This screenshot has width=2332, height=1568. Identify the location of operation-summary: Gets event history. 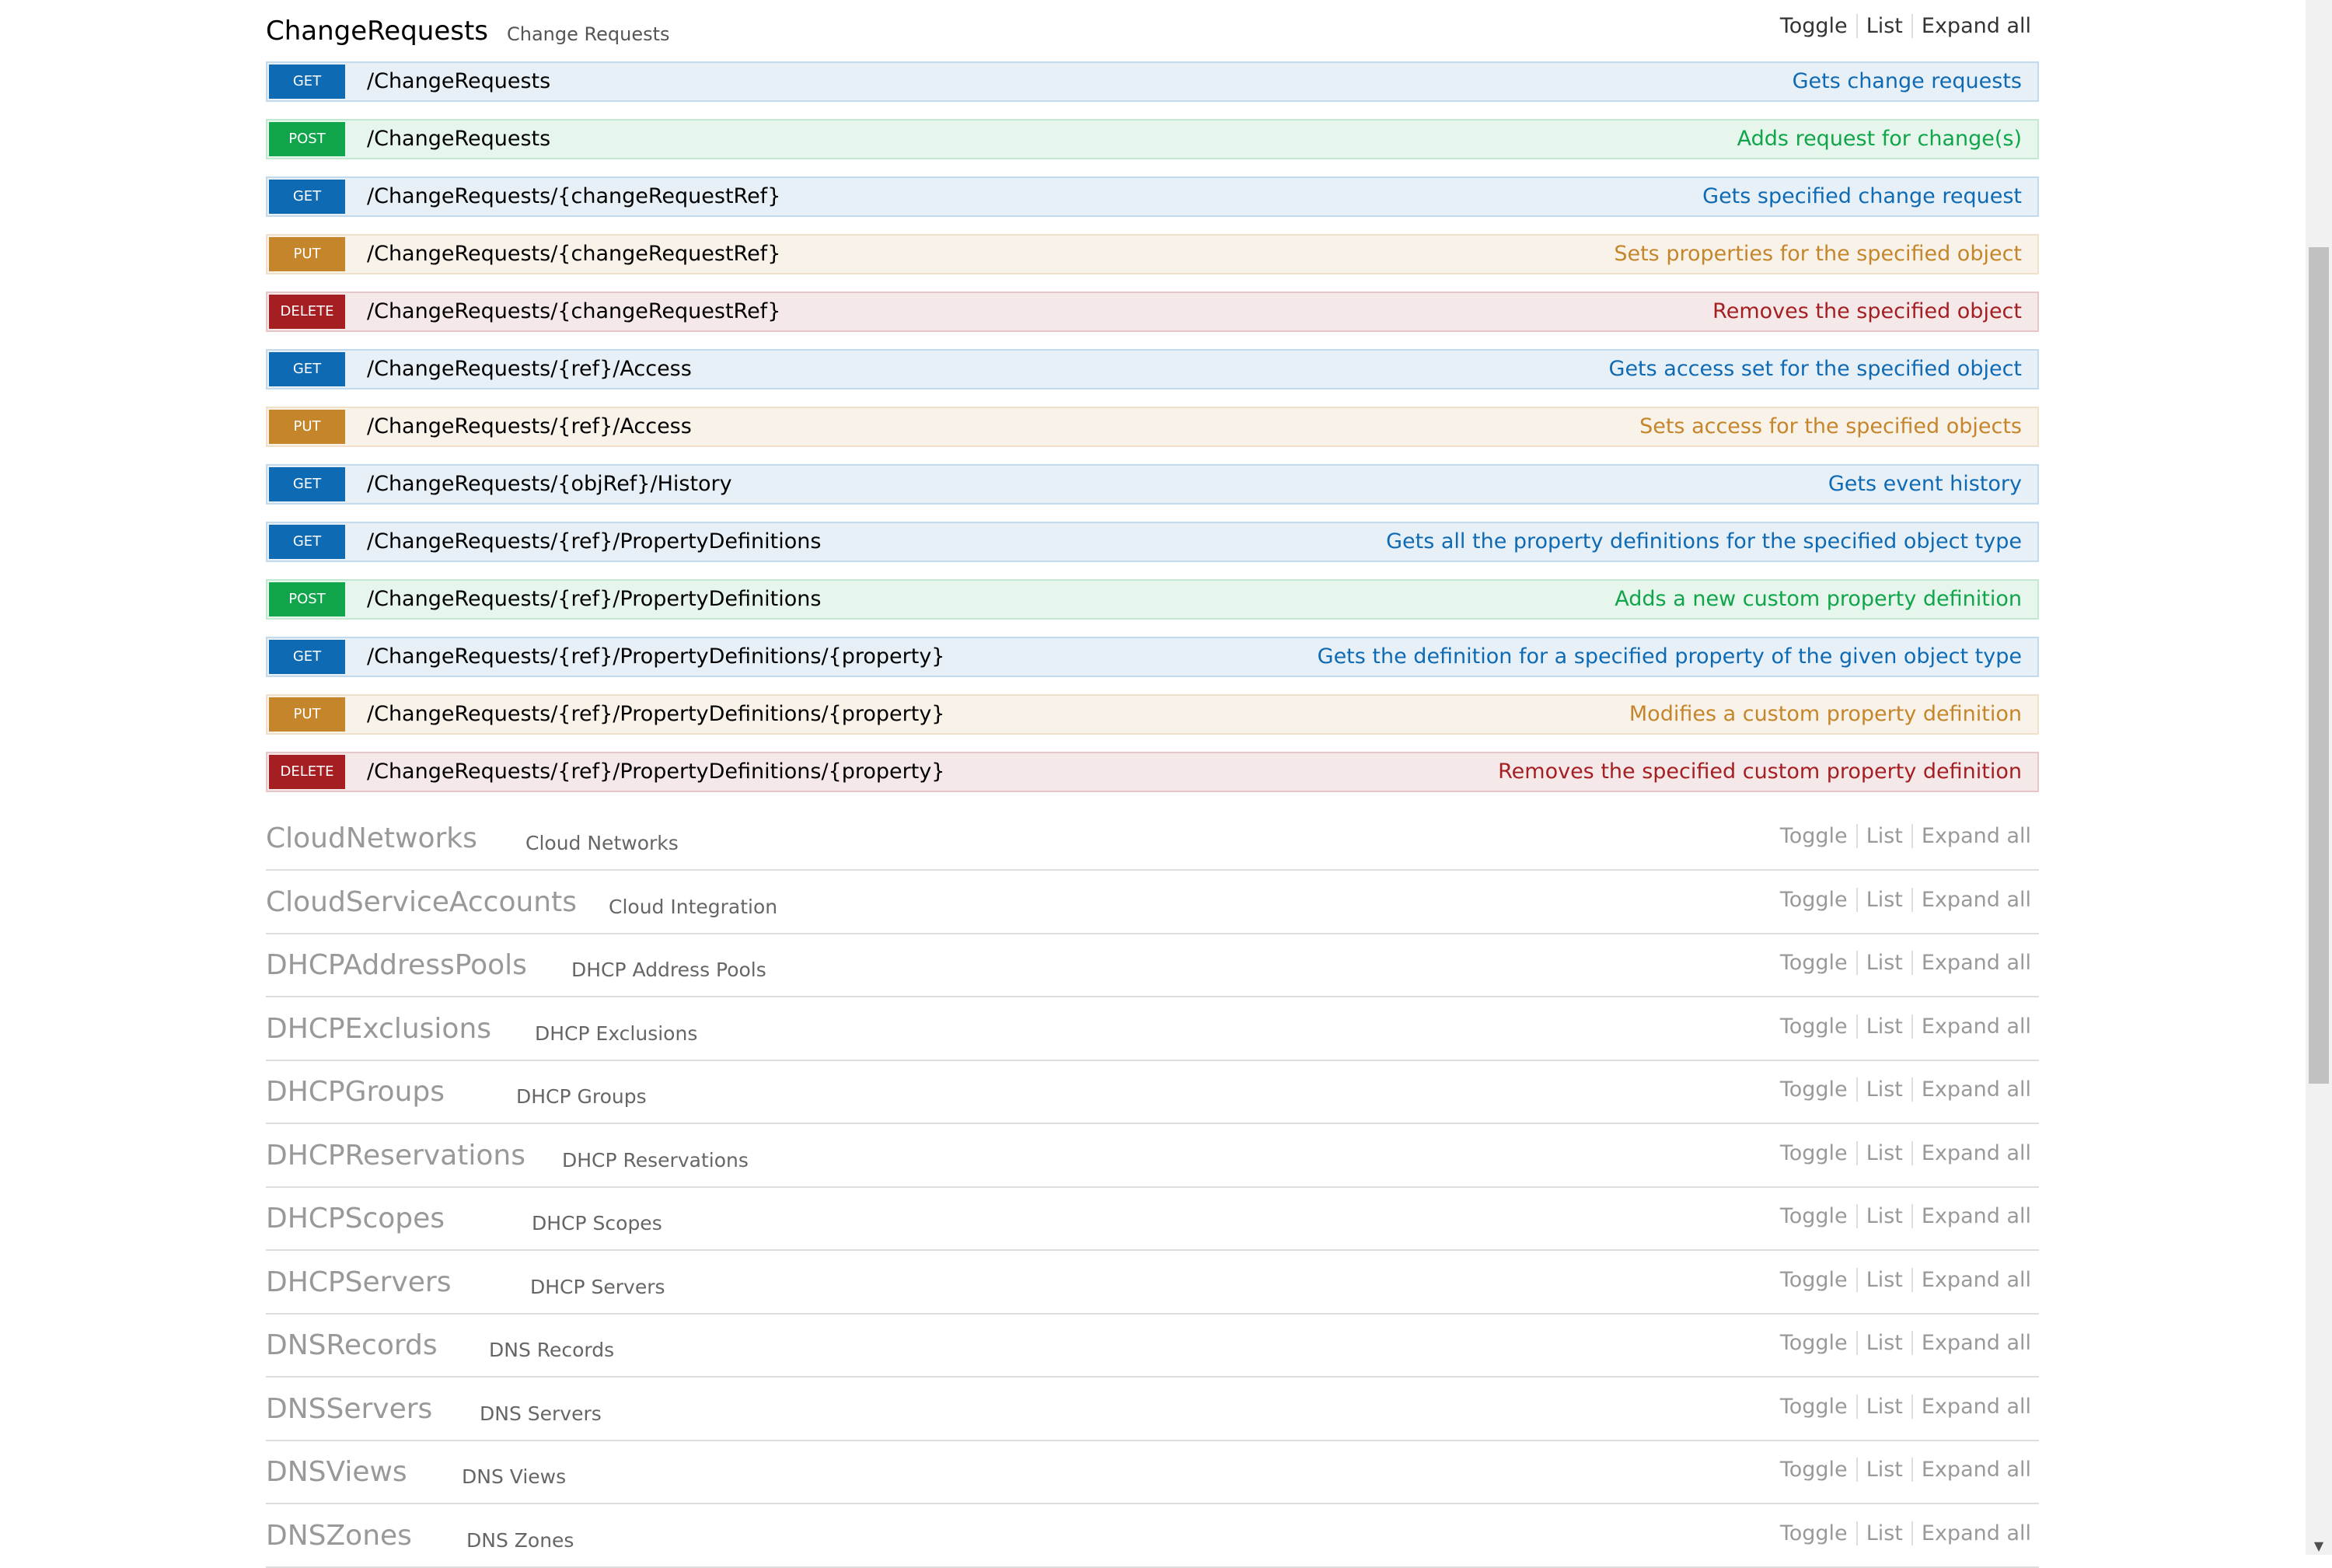
(1925, 484).